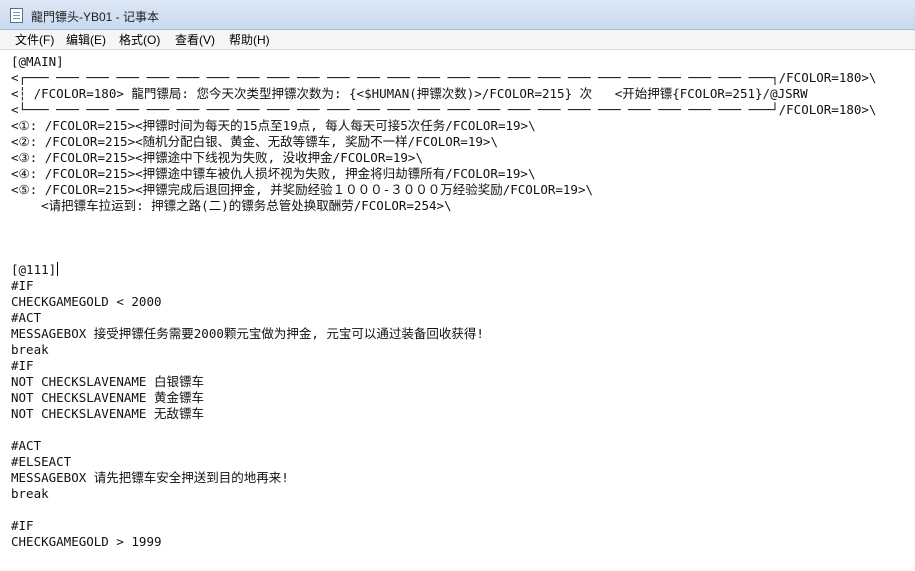 This screenshot has width=915, height=571. Describe the element at coordinates (86, 301) in the screenshot. I see `editor-line: CHECKGAMEGOLD < 2000` at that location.